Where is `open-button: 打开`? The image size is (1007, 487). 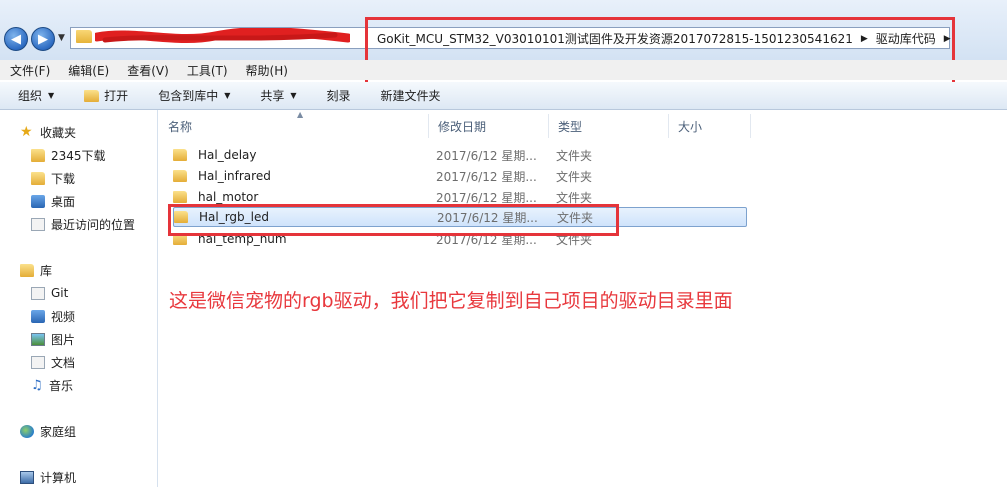
open-button: 打开 is located at coordinates (106, 95).